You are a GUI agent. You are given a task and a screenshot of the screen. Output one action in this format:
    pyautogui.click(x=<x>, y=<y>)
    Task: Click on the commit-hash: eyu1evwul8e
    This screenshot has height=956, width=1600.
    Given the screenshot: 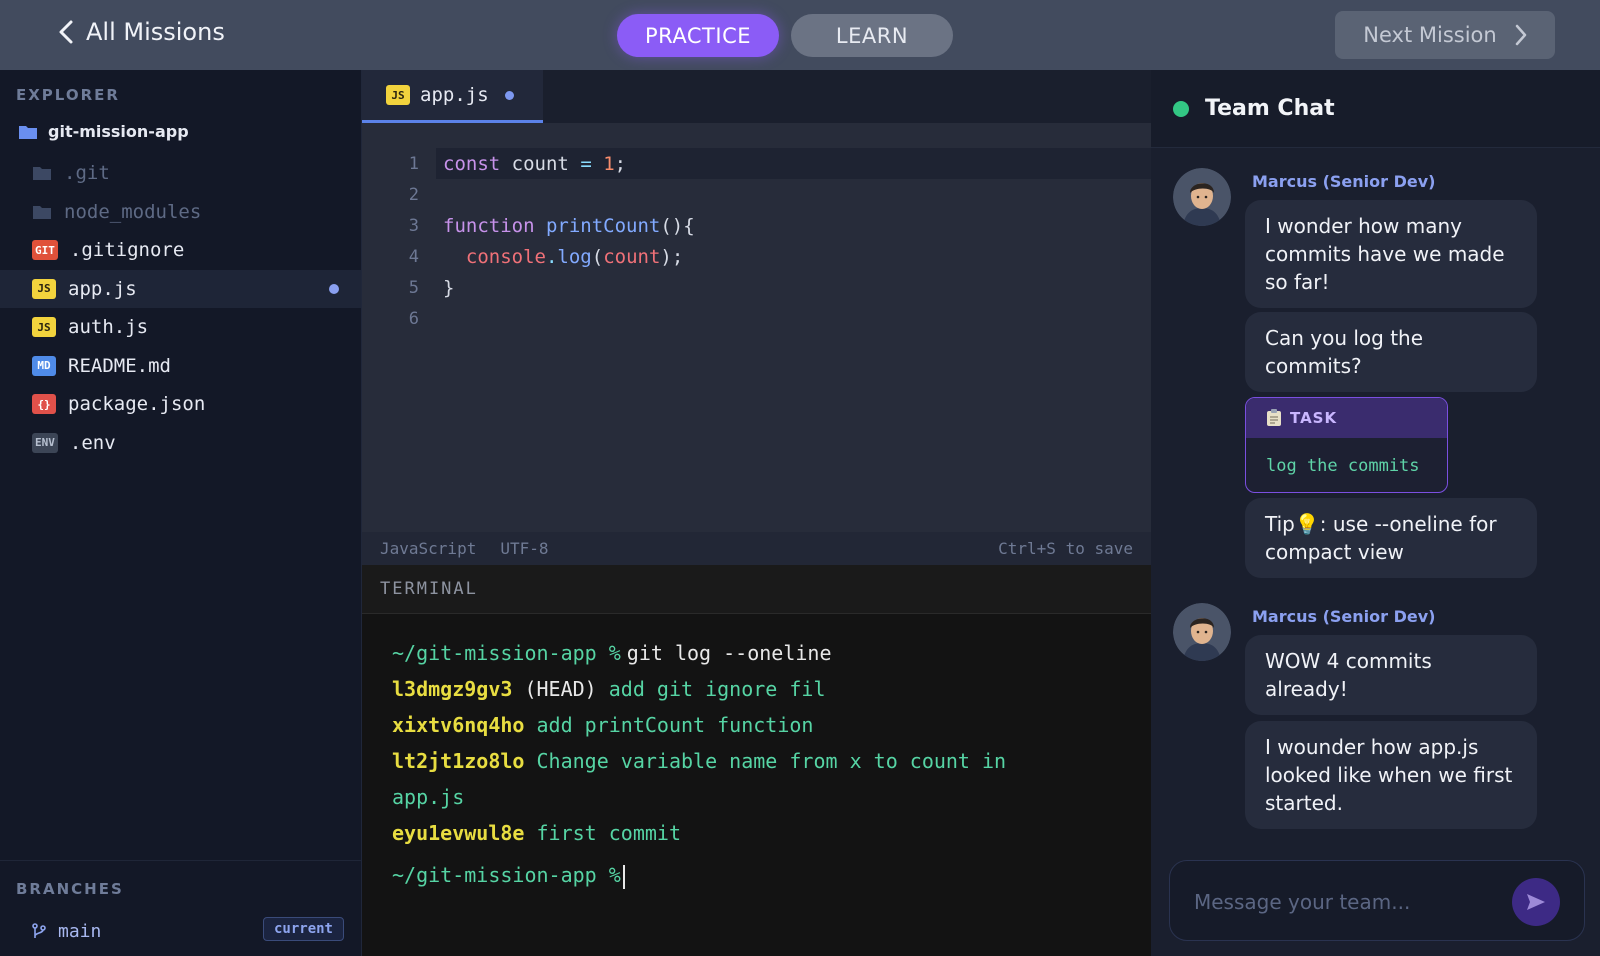 What is the action you would take?
    pyautogui.click(x=458, y=833)
    